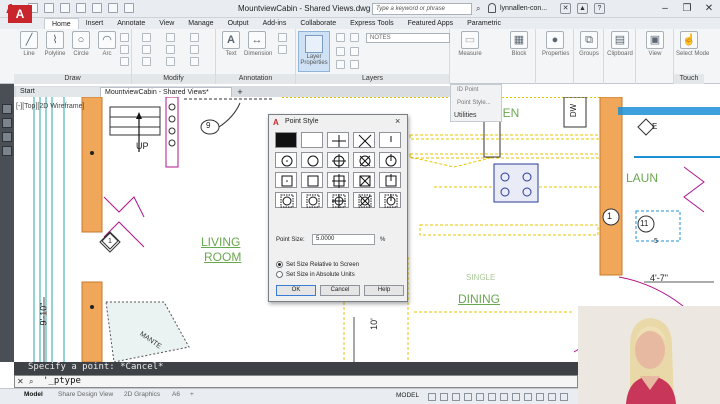 The height and width of the screenshot is (404, 720). Describe the element at coordinates (85, 394) in the screenshot. I see `layout-tab-share-design-view: Share Design View` at that location.